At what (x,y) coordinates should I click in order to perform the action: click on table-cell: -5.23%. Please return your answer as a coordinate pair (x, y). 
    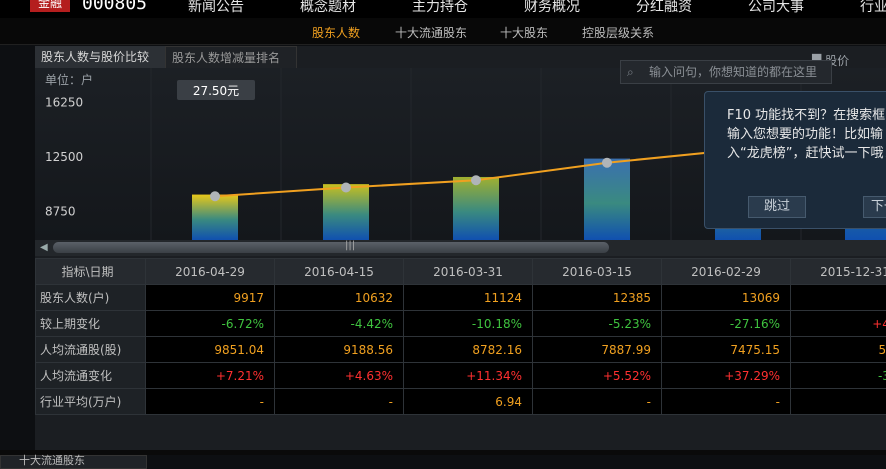
    Looking at the image, I should click on (597, 324).